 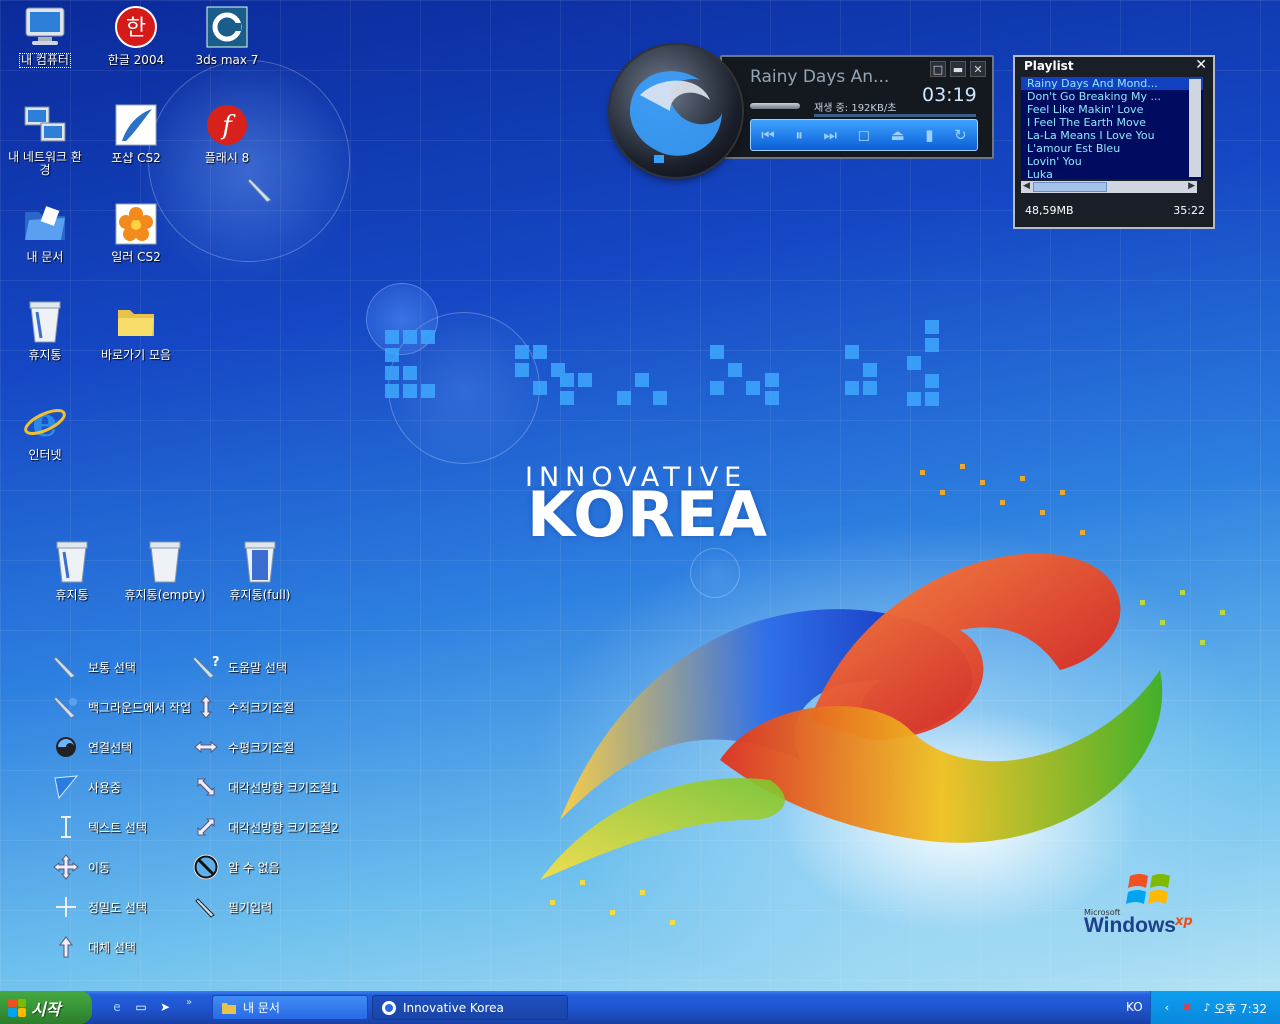 I want to click on list-item: Feel Like Makin' Love3, so click(x=1112, y=109).